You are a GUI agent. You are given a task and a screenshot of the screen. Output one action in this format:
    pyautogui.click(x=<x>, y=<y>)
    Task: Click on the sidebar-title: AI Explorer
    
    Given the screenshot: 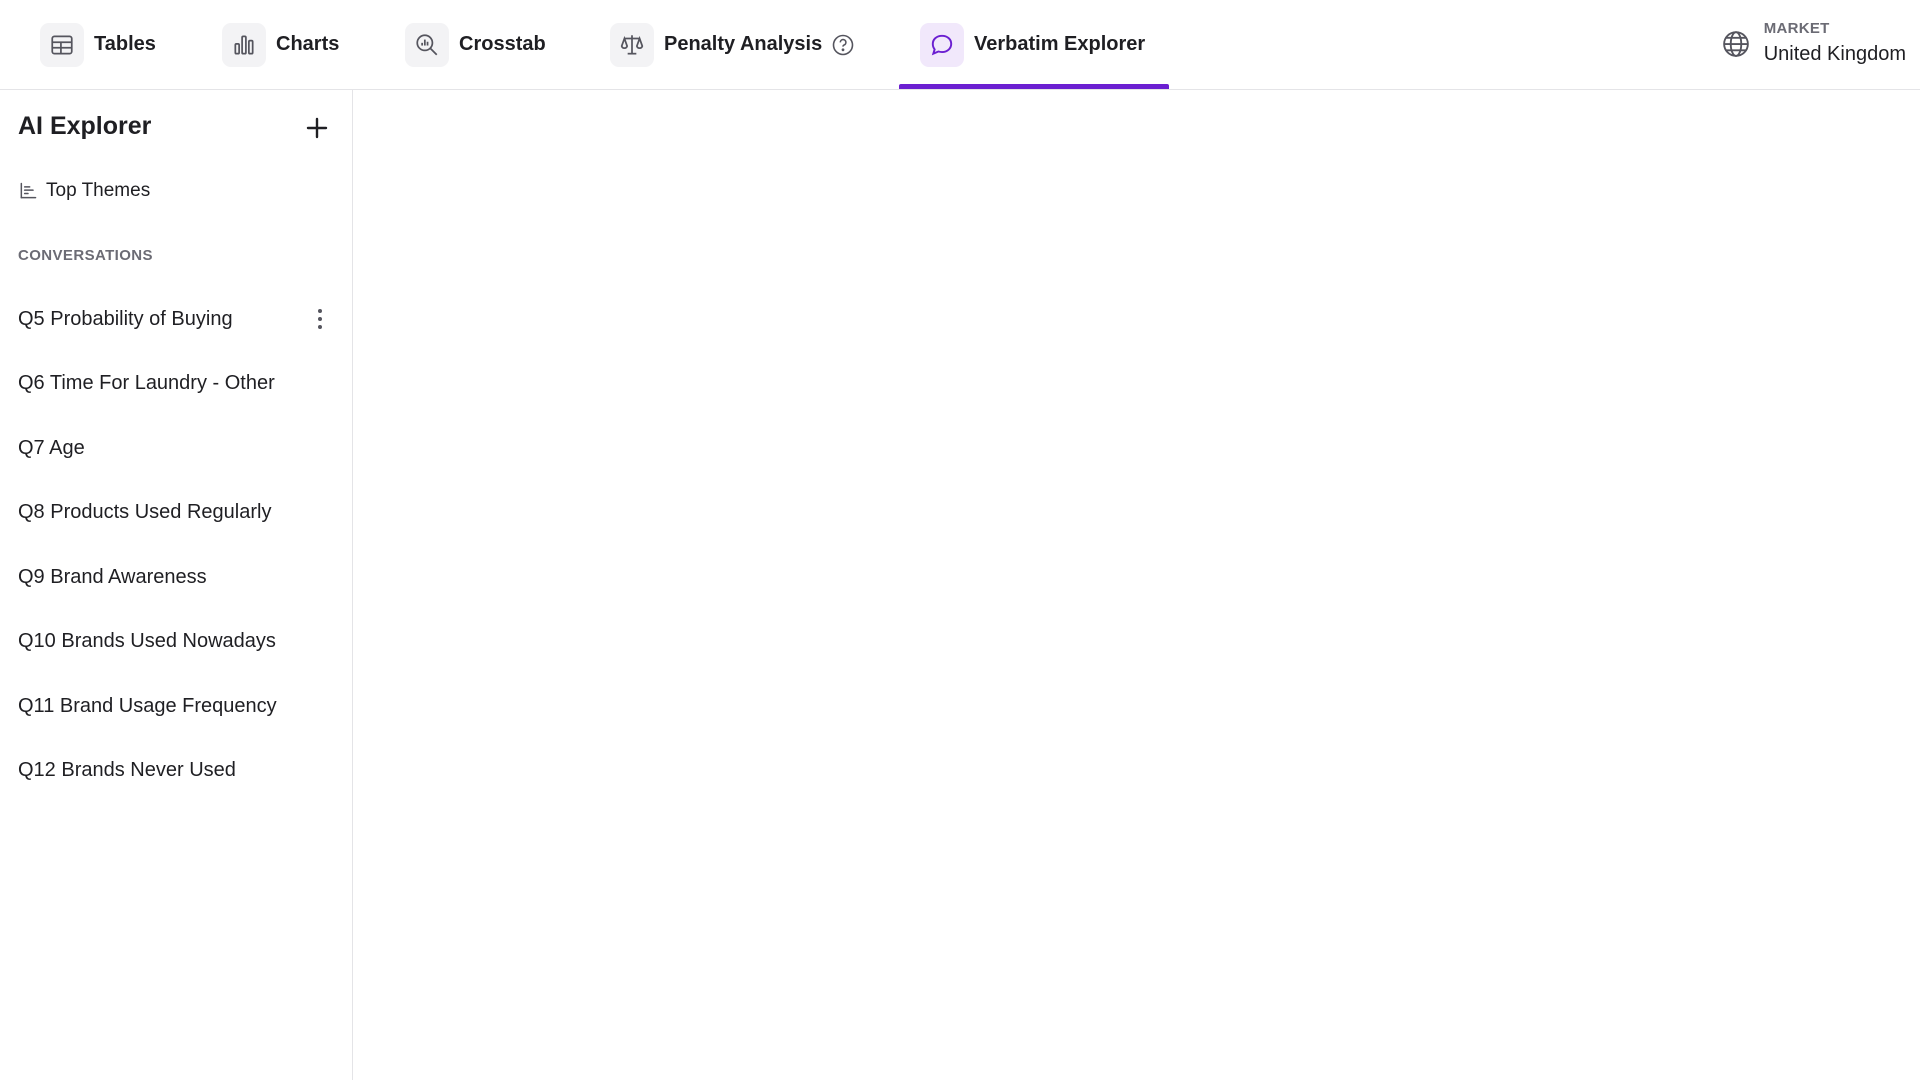 What is the action you would take?
    pyautogui.click(x=85, y=126)
    